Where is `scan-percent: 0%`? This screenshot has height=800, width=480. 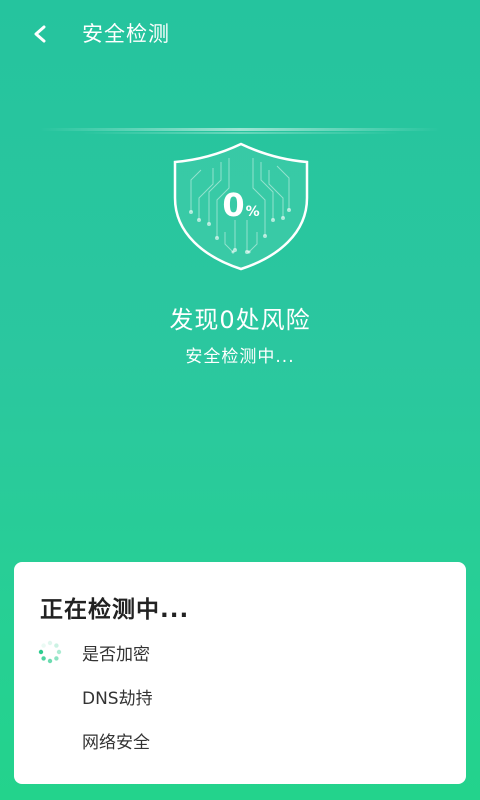
scan-percent: 0% is located at coordinates (241, 205).